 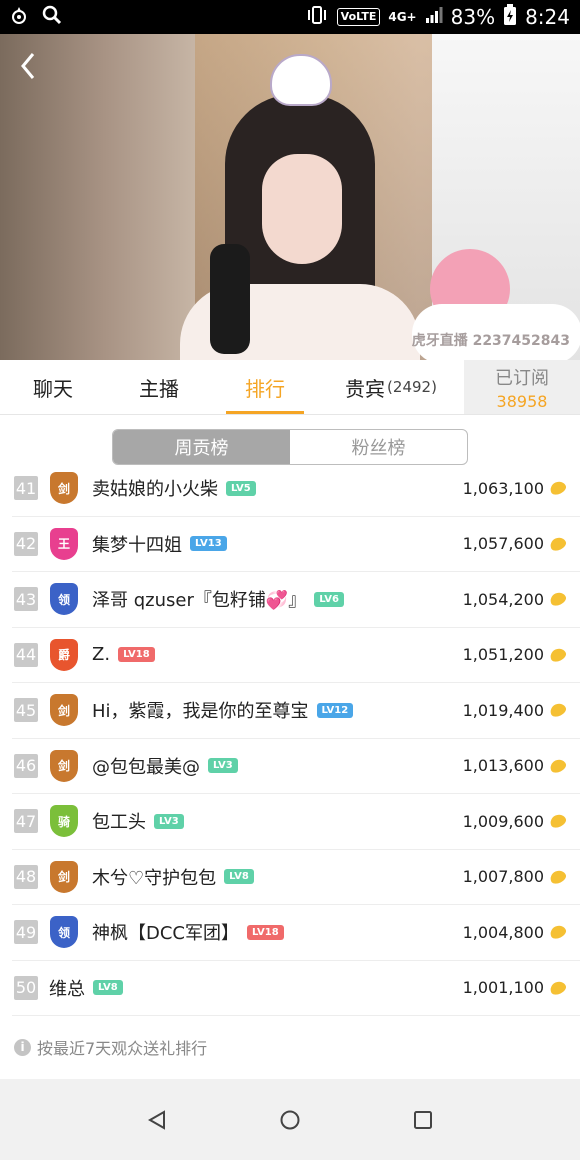 What do you see at coordinates (365, 388) in the screenshot?
I see `tab-vip-label: 贵宾` at bounding box center [365, 388].